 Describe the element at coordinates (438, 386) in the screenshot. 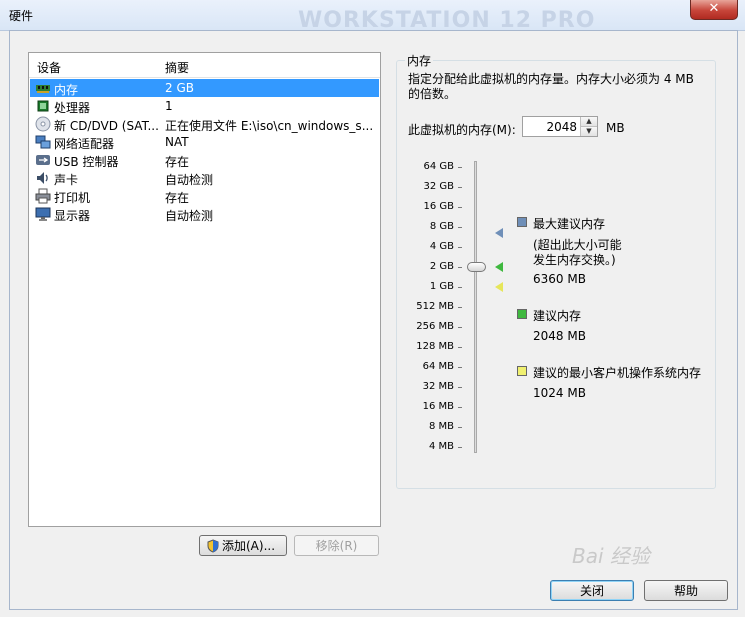

I see `scale-label: 32 MB` at that location.